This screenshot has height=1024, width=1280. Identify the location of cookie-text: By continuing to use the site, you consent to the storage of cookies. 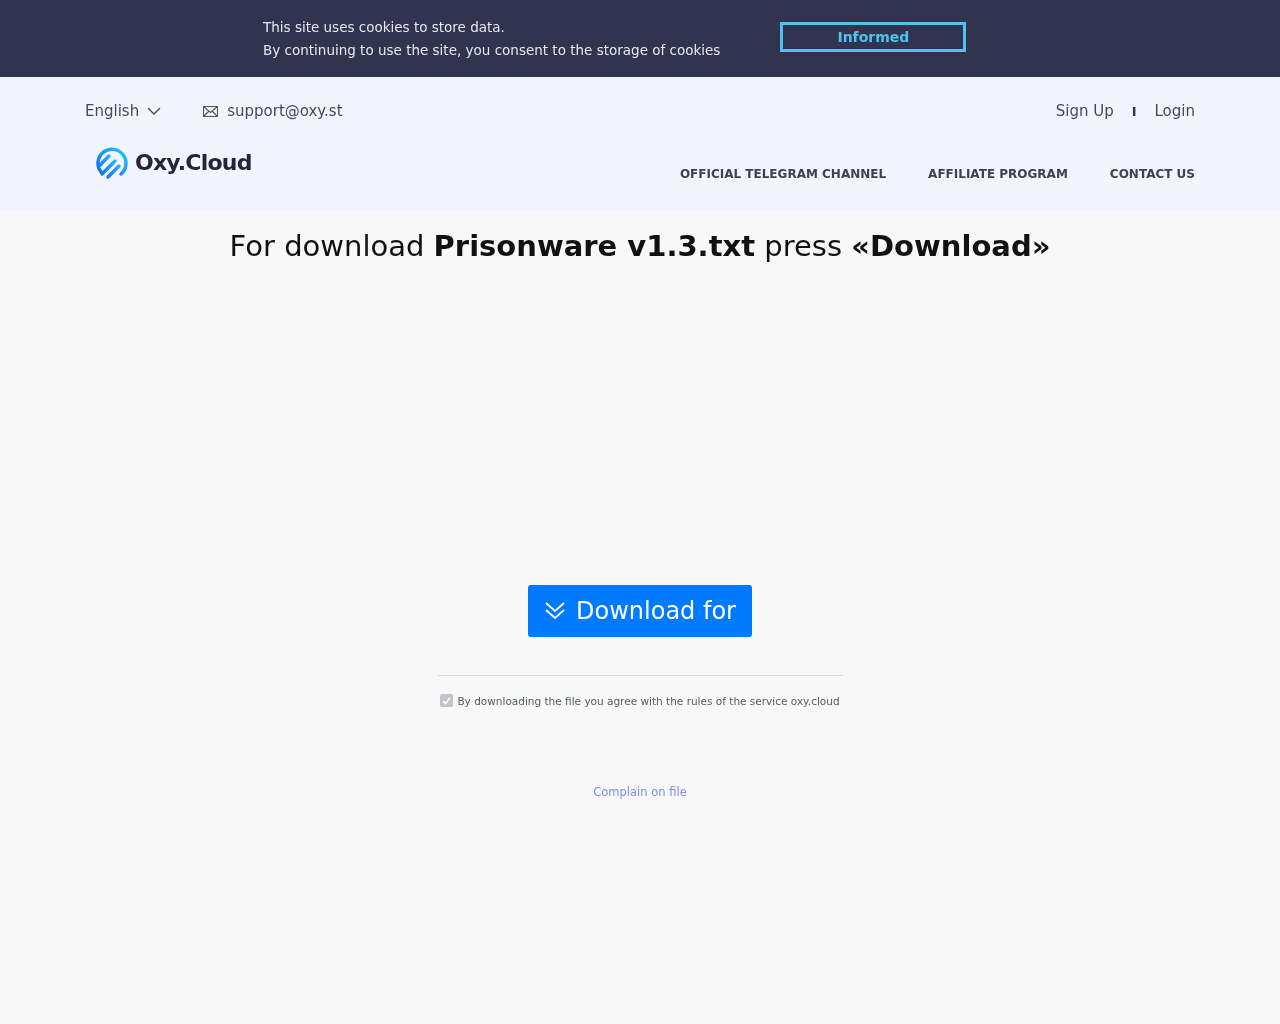
(492, 50).